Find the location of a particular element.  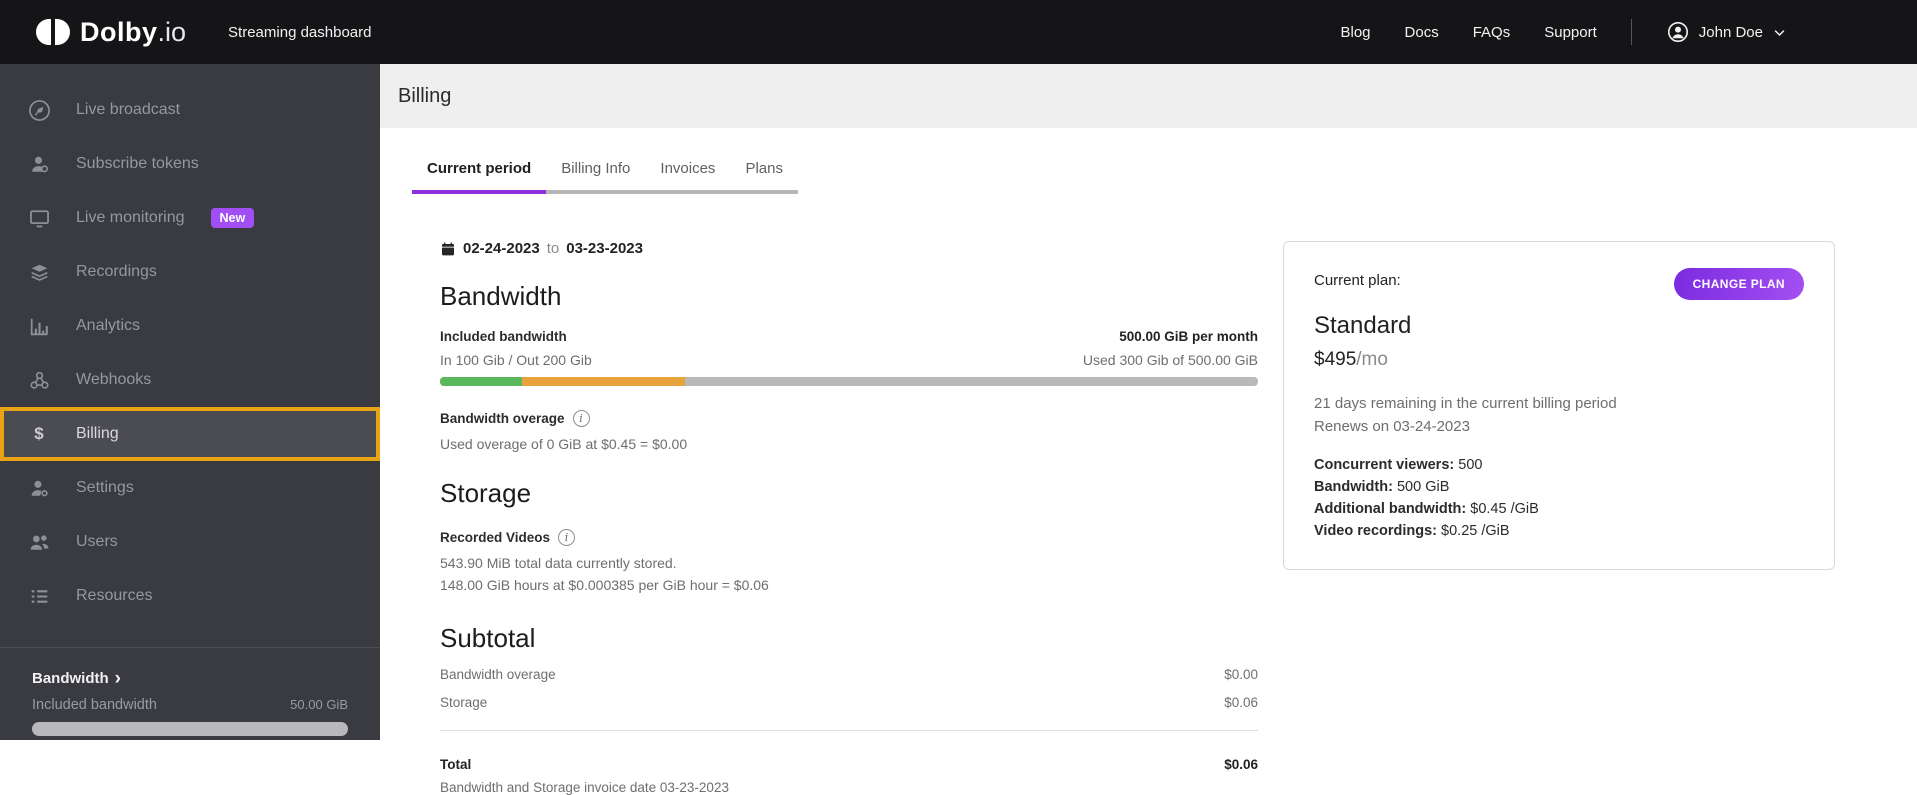

storage-heading: Storage is located at coordinates (486, 493).